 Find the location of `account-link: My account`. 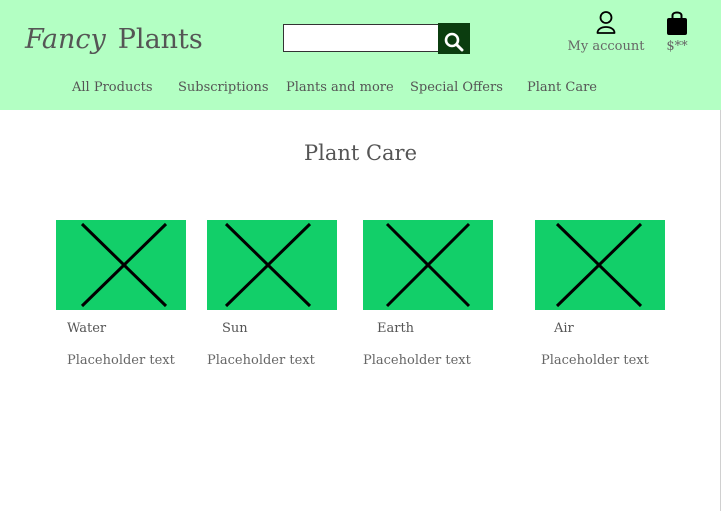

account-link: My account is located at coordinates (606, 32).